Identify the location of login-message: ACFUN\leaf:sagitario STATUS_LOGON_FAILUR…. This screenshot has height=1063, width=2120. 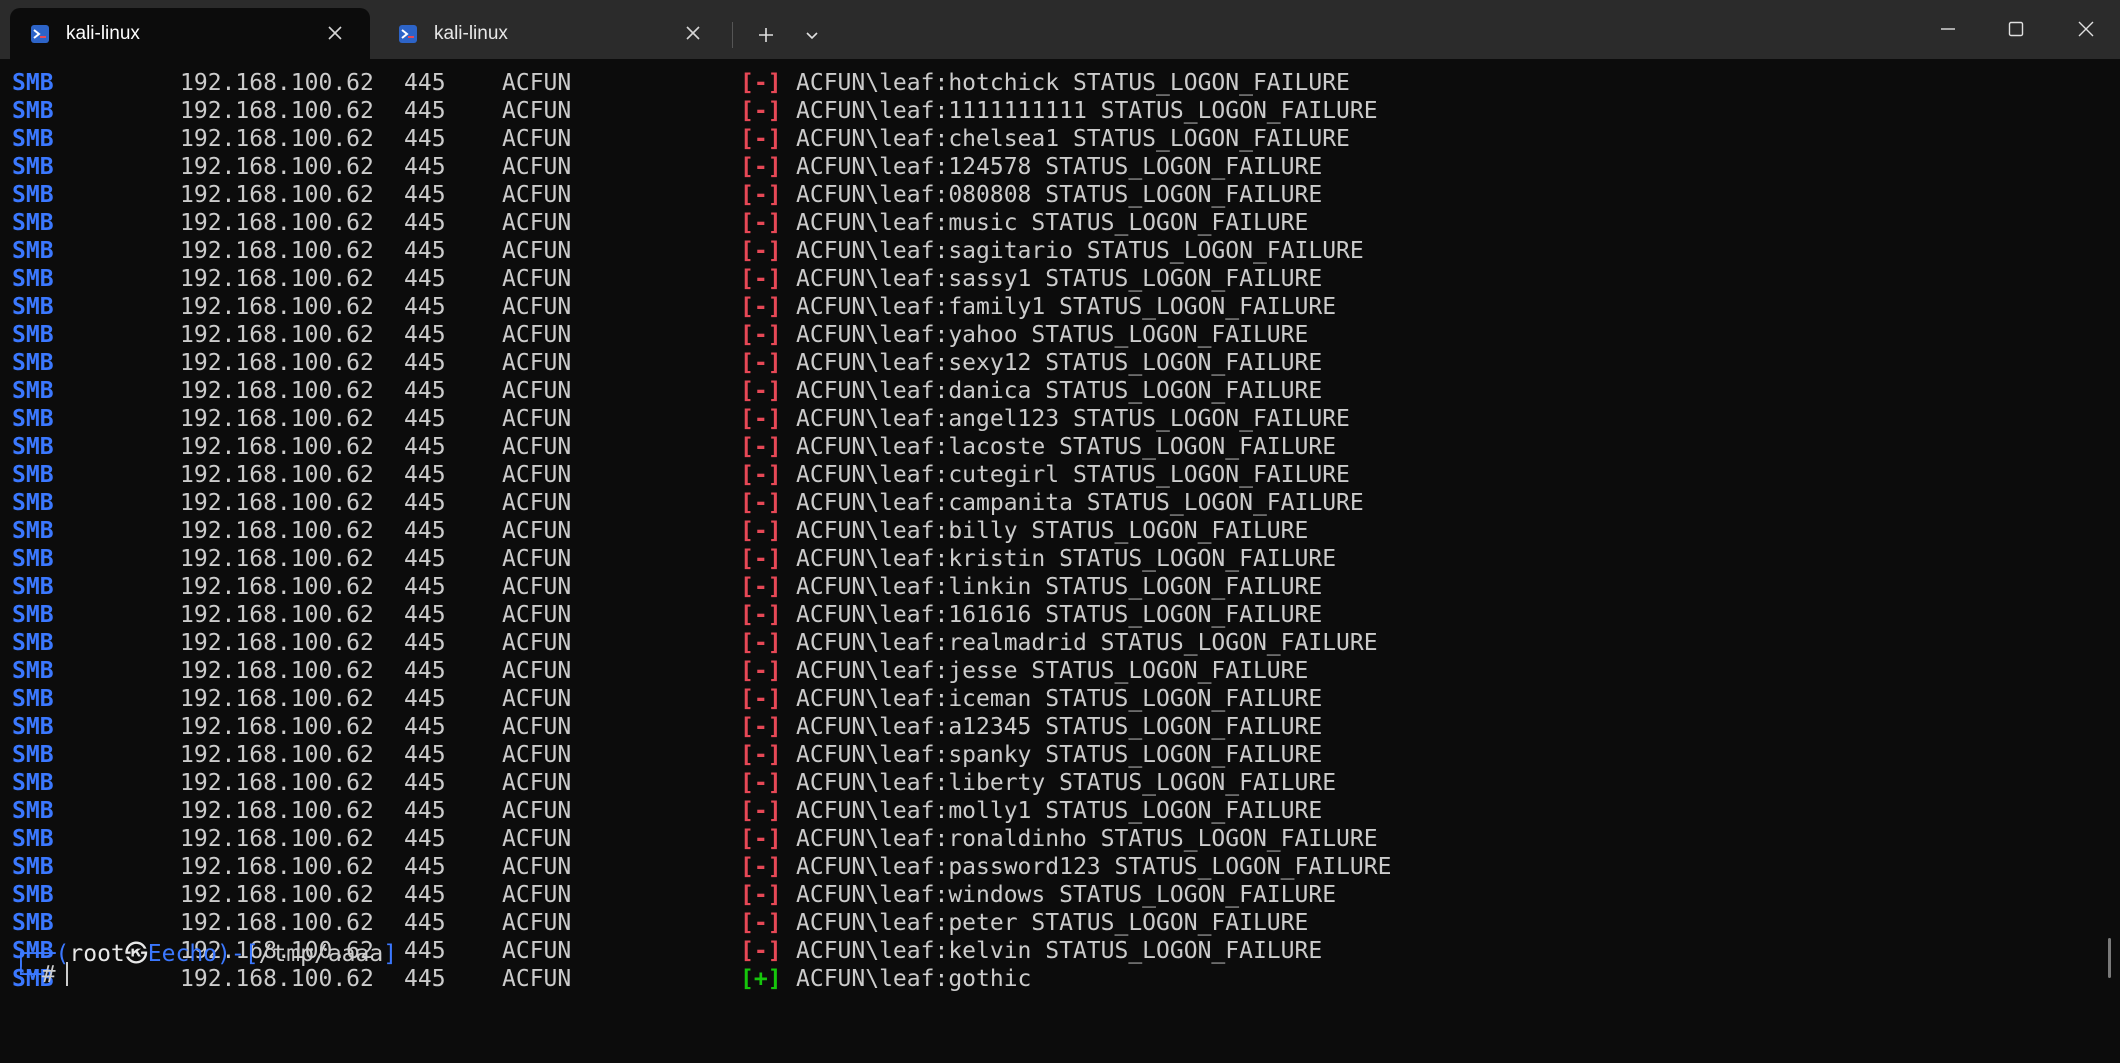
(1080, 251).